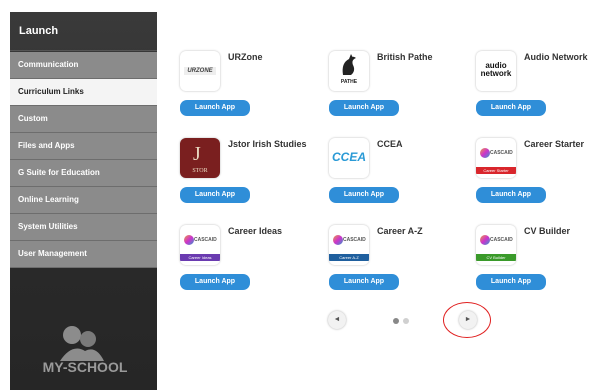  I want to click on sidebar-item-g-suite: G Suite for Education, so click(83, 173).